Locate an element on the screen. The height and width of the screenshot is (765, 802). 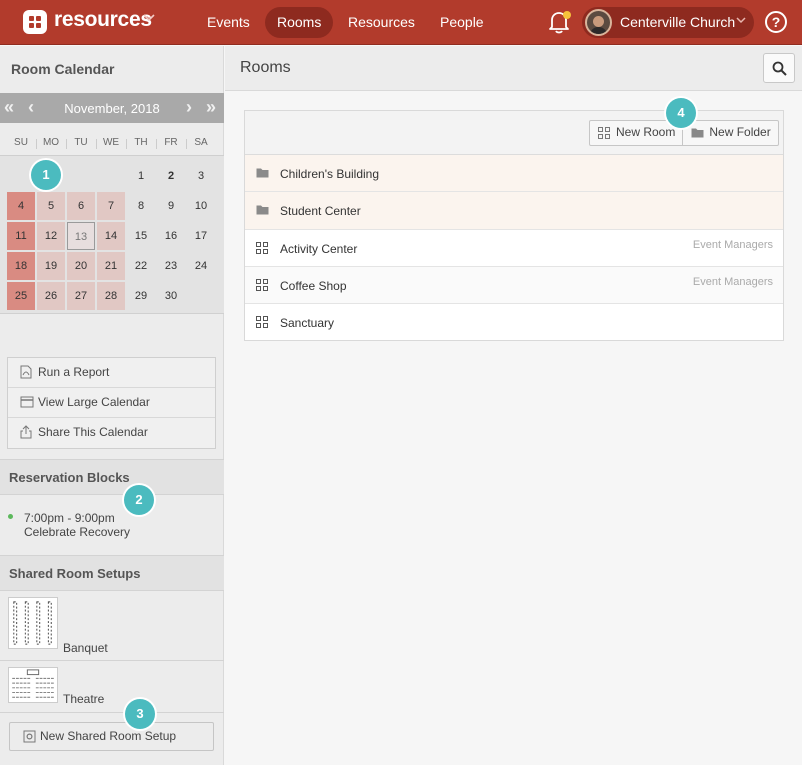
pdf-icon is located at coordinates (26, 372).